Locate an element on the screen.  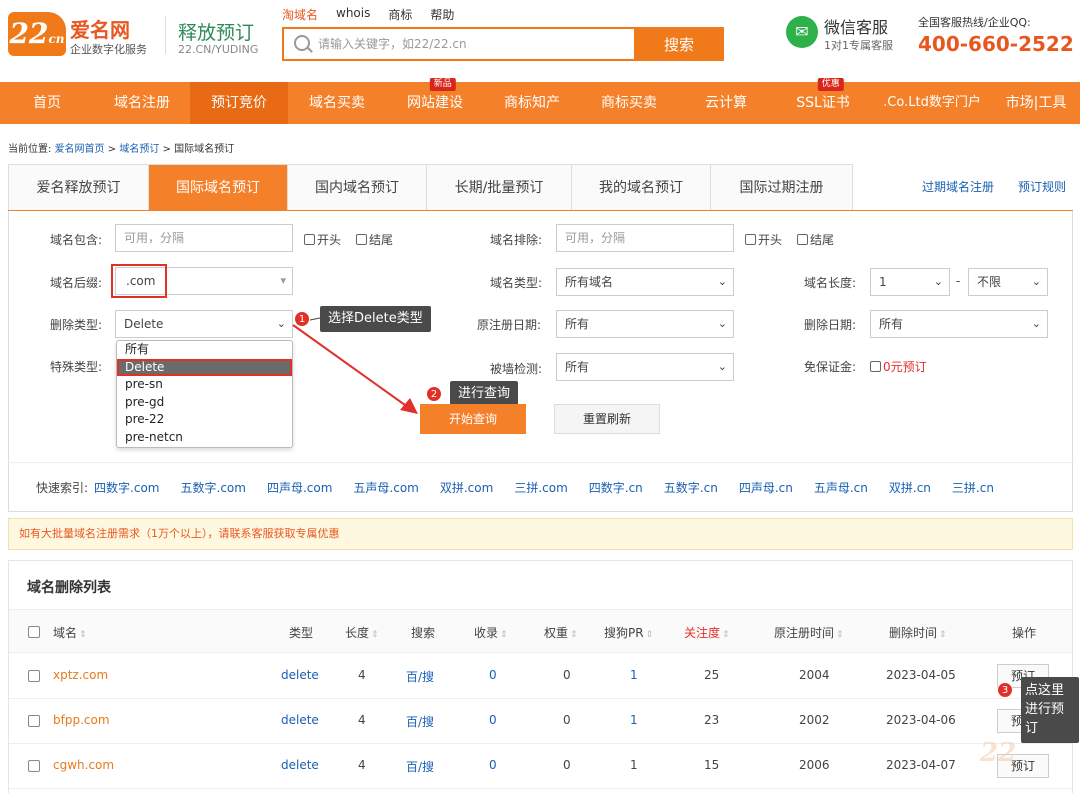
row-attention: 23 is located at coordinates (712, 720).